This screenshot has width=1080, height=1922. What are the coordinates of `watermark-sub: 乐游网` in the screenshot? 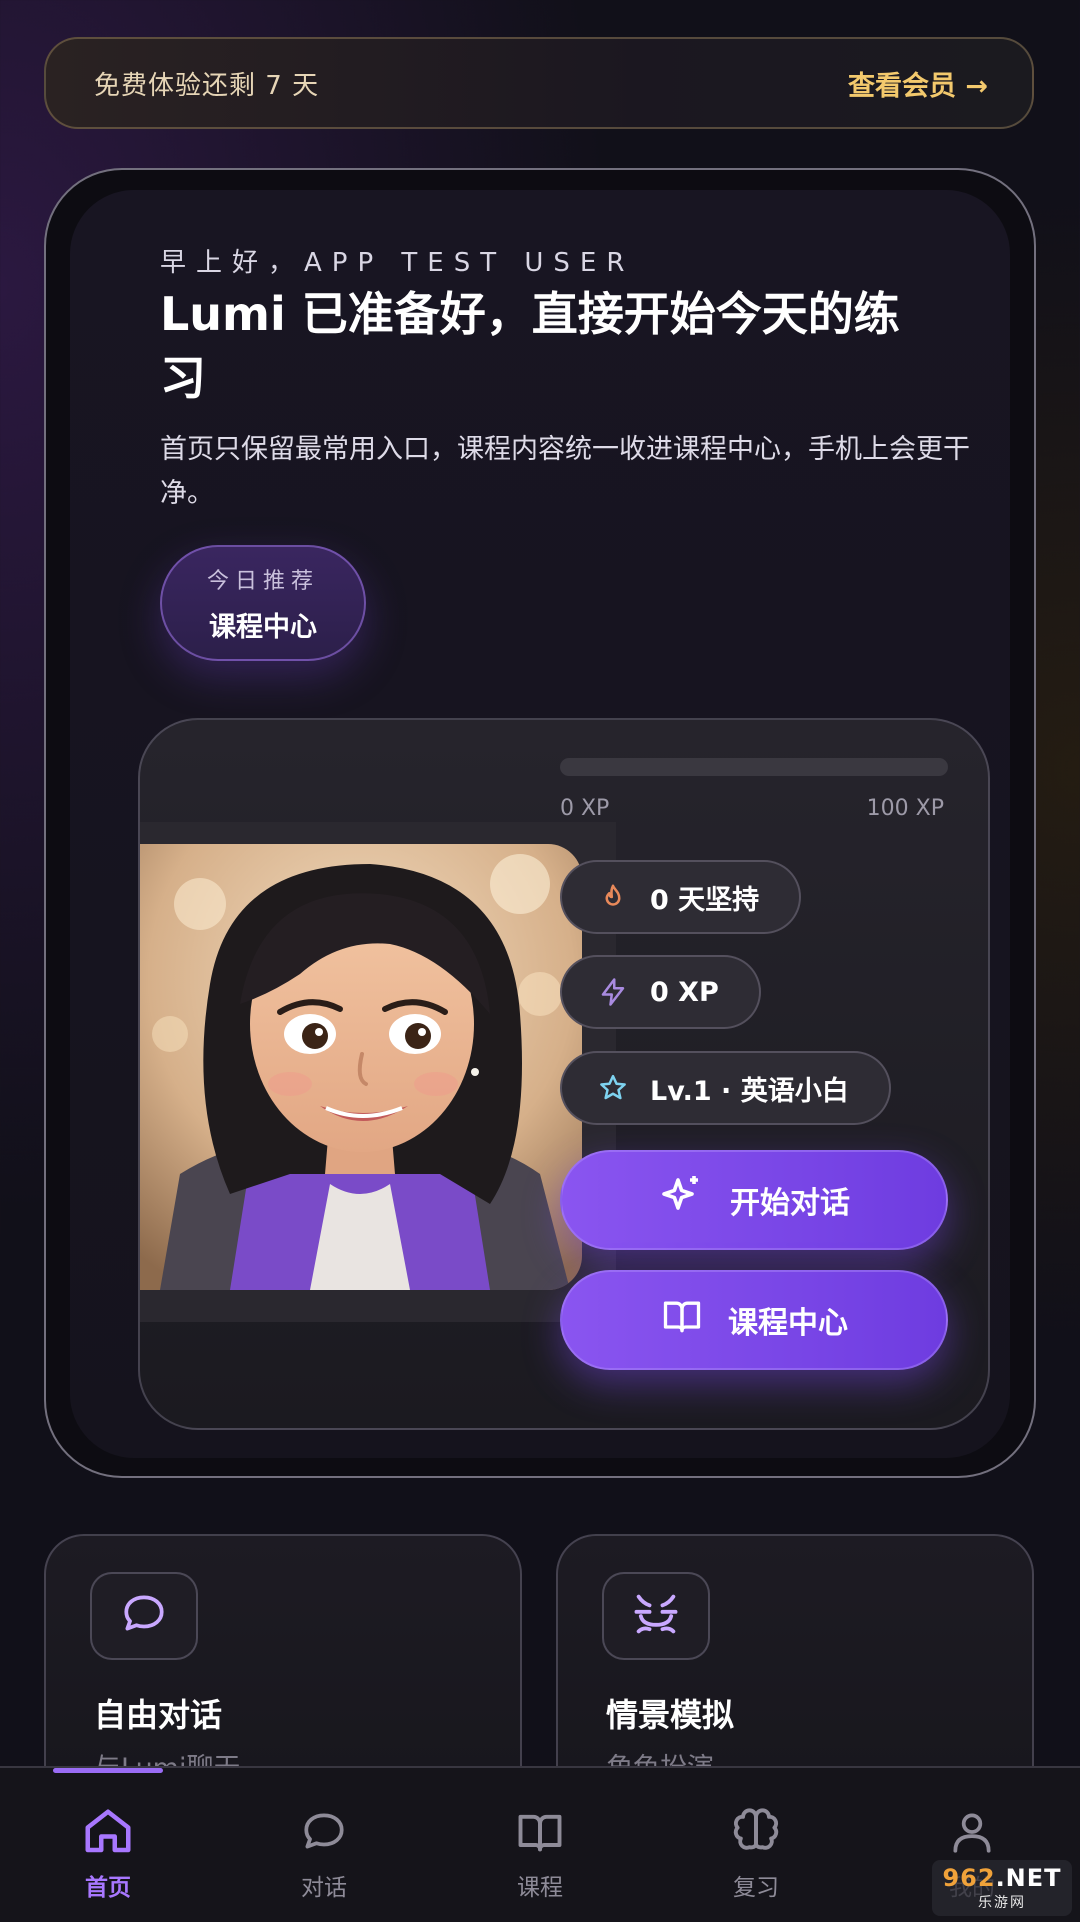 It's located at (1002, 1903).